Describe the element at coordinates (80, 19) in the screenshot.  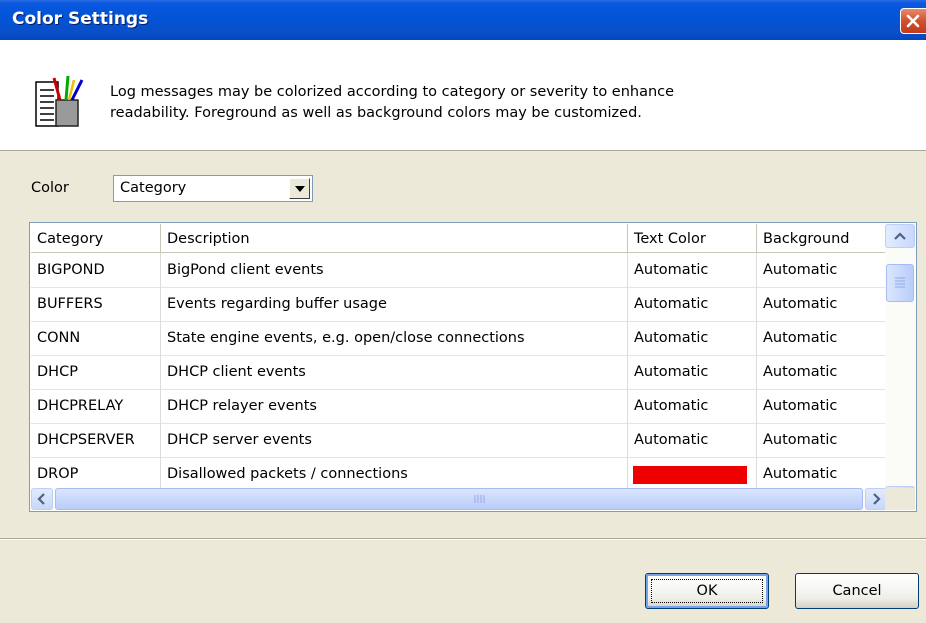
I see `window-title: Color Settings` at that location.